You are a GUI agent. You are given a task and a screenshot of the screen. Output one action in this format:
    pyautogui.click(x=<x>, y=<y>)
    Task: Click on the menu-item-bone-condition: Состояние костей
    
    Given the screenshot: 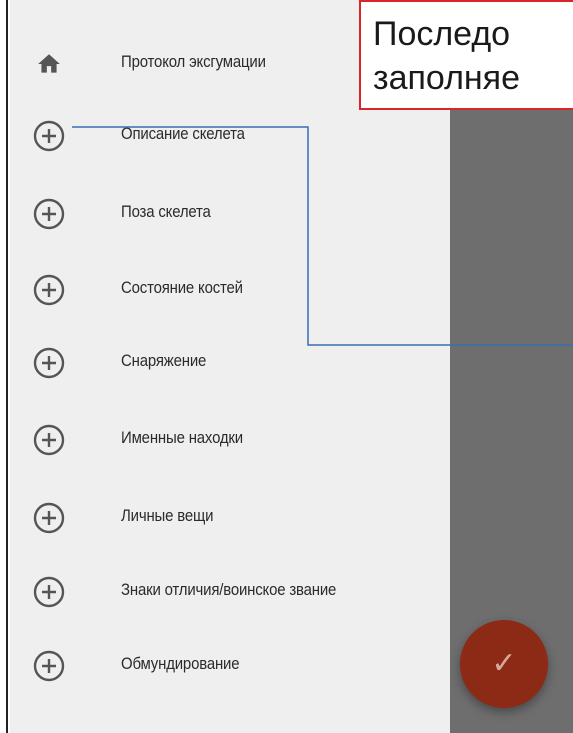 What is the action you would take?
    pyautogui.click(x=230, y=288)
    